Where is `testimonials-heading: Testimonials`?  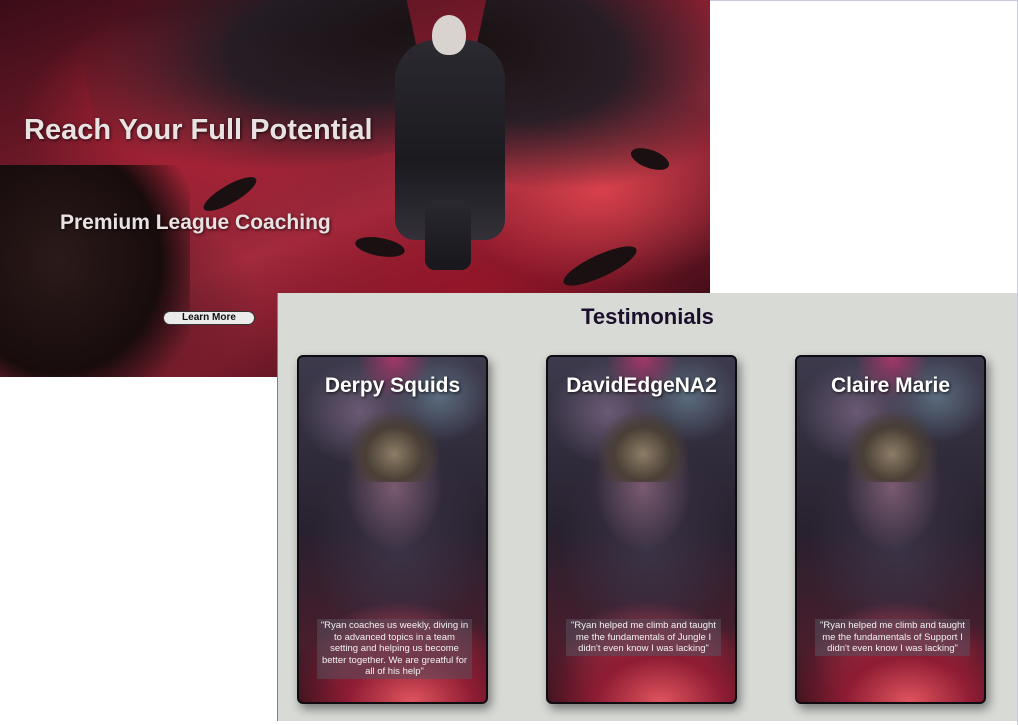 testimonials-heading: Testimonials is located at coordinates (647, 316).